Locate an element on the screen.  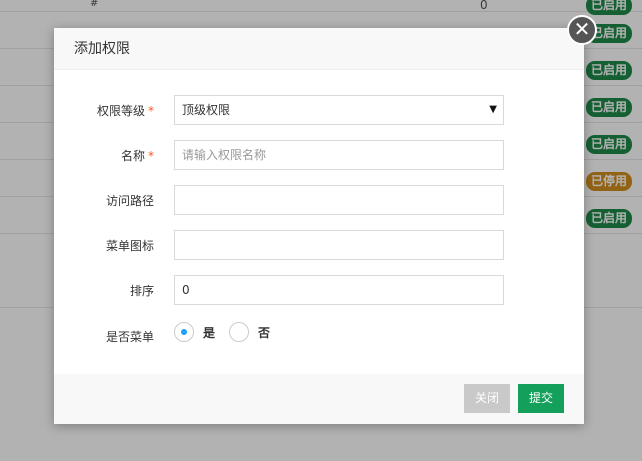
name-row: 名称 * is located at coordinates (319, 155).